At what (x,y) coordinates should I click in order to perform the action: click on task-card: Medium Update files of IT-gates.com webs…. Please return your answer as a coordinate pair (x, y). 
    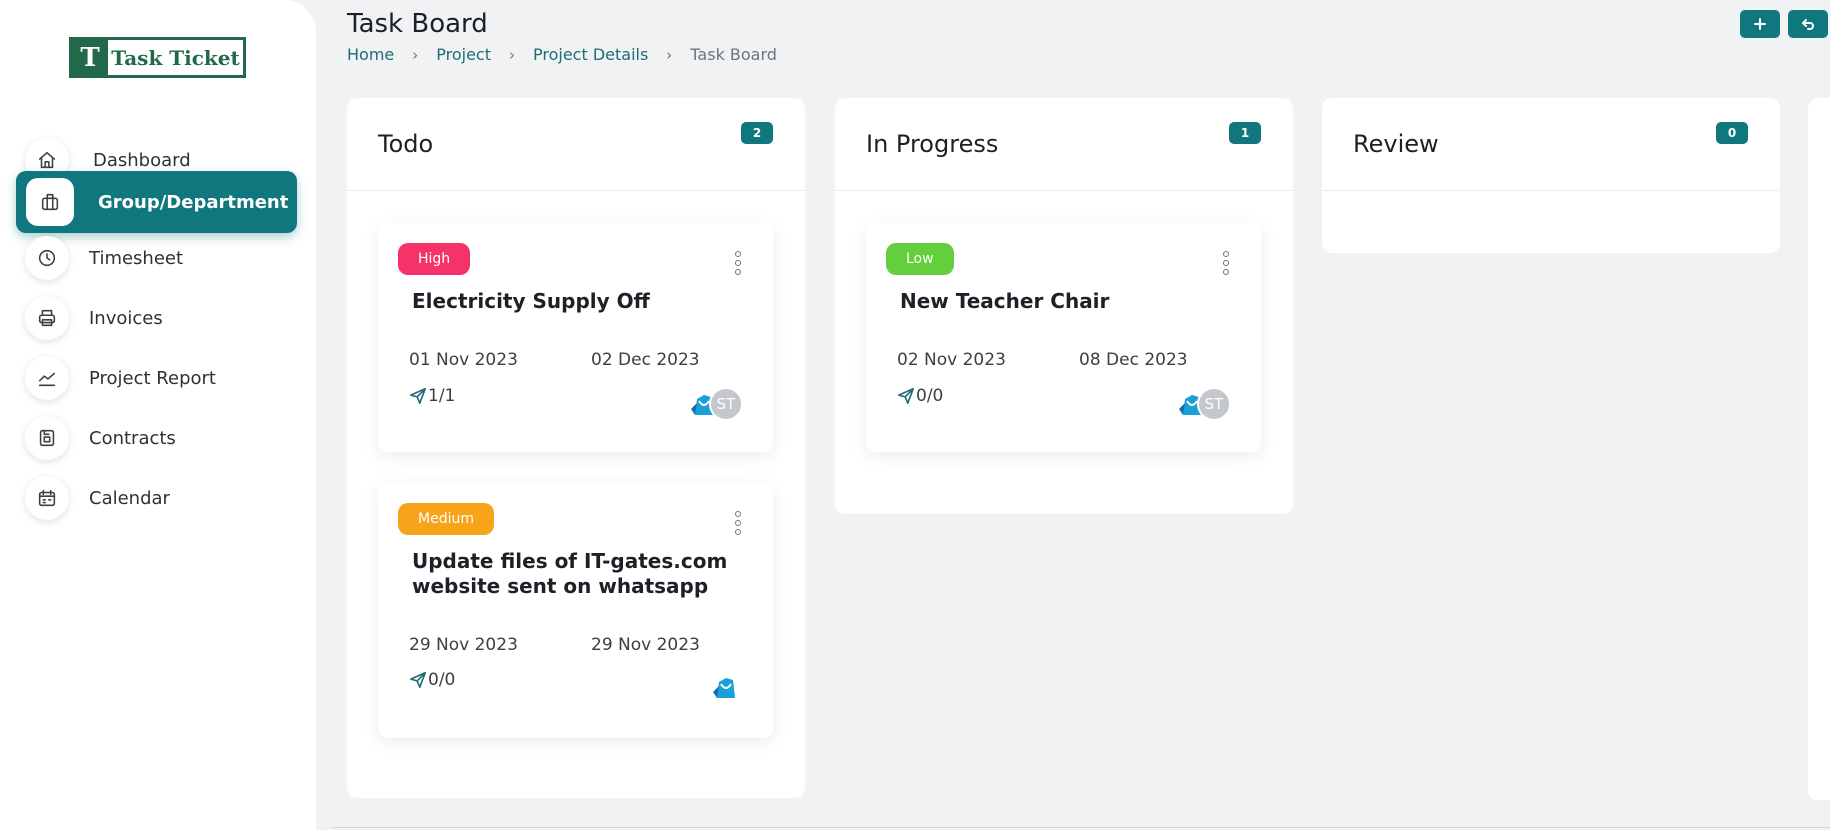
    Looking at the image, I should click on (575, 610).